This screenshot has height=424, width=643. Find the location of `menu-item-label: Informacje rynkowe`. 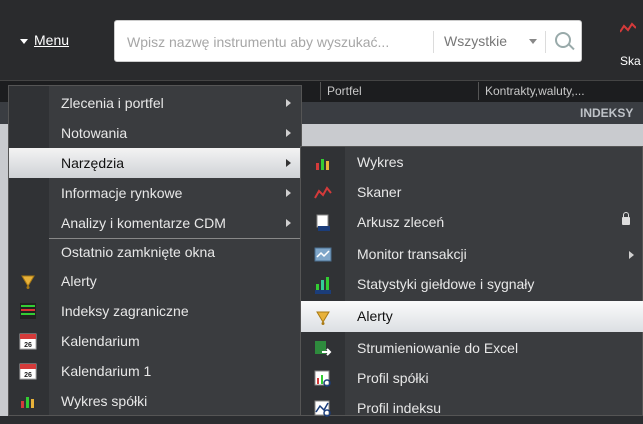

menu-item-label: Informacje rynkowe is located at coordinates (122, 193).